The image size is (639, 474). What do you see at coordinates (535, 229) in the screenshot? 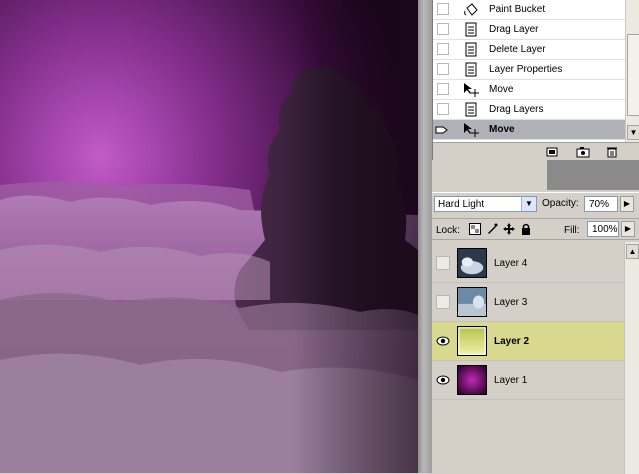
I see `lock-row: Lock: Fill: 100% ▶` at bounding box center [535, 229].